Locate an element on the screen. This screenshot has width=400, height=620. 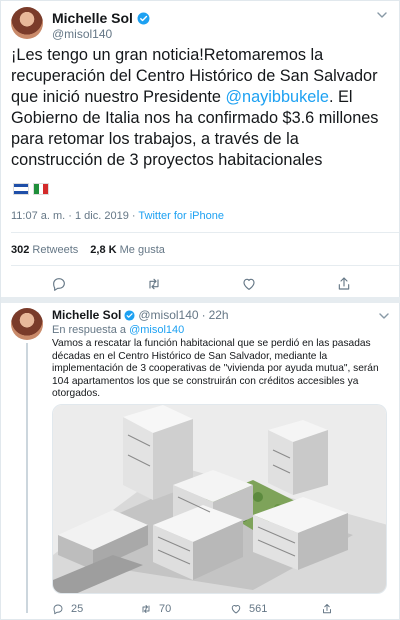
likes-count: 2,8 K is located at coordinates (103, 250).